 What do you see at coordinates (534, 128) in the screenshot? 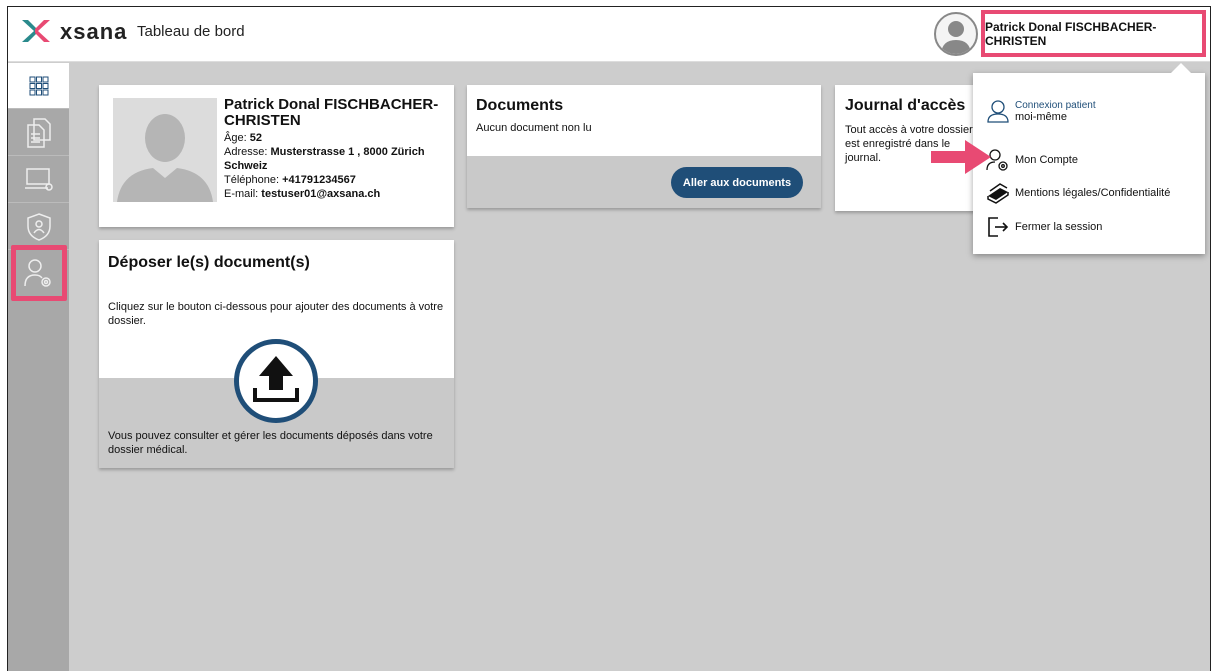
I see `documents-status: Aucun document non lu` at bounding box center [534, 128].